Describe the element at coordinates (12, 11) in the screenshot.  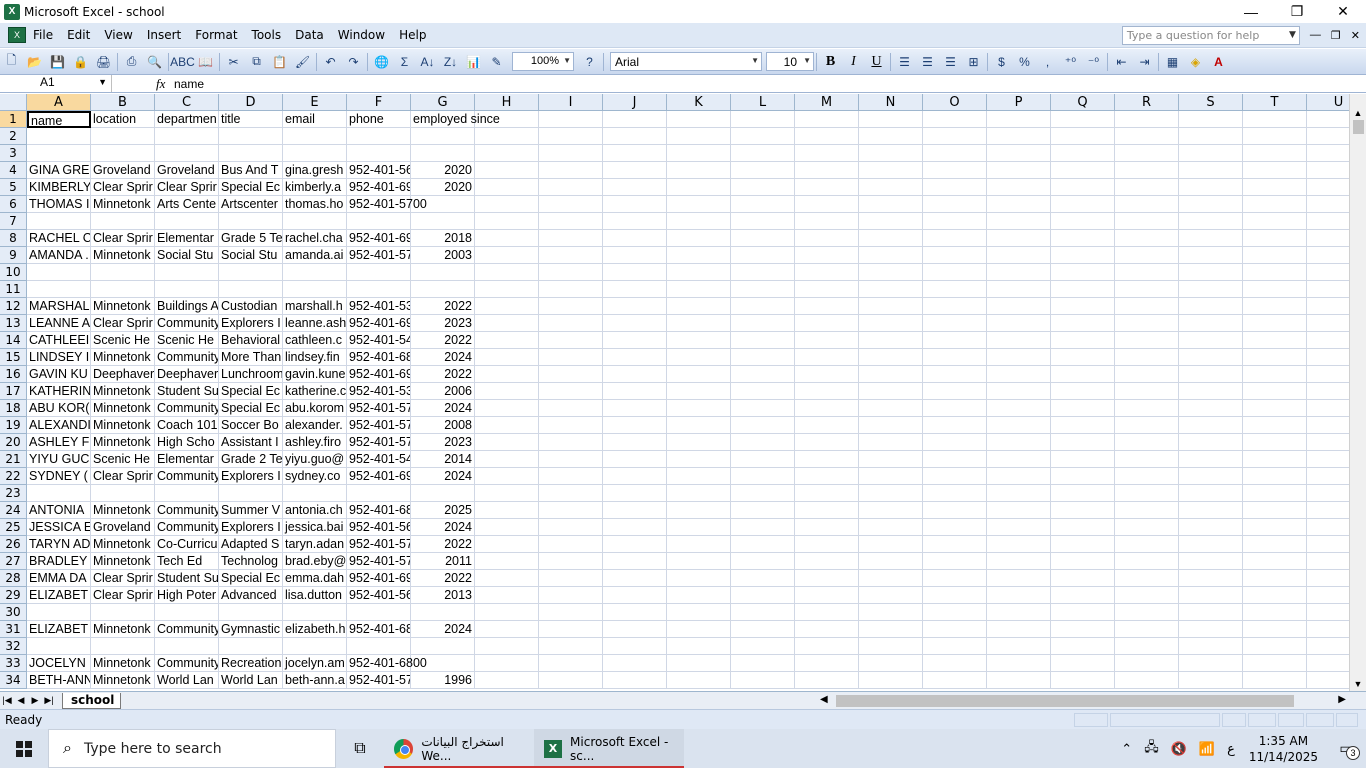
I see `excel-app-icon: X` at that location.